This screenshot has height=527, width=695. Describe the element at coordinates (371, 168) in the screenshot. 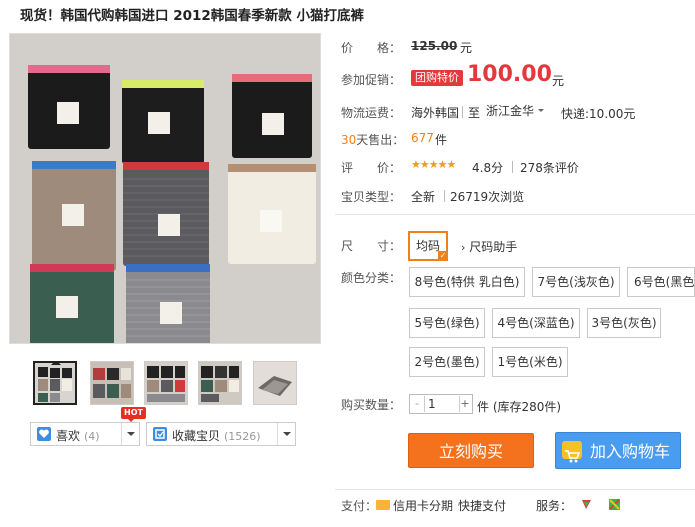

I see `rating-label: 评 价：` at that location.